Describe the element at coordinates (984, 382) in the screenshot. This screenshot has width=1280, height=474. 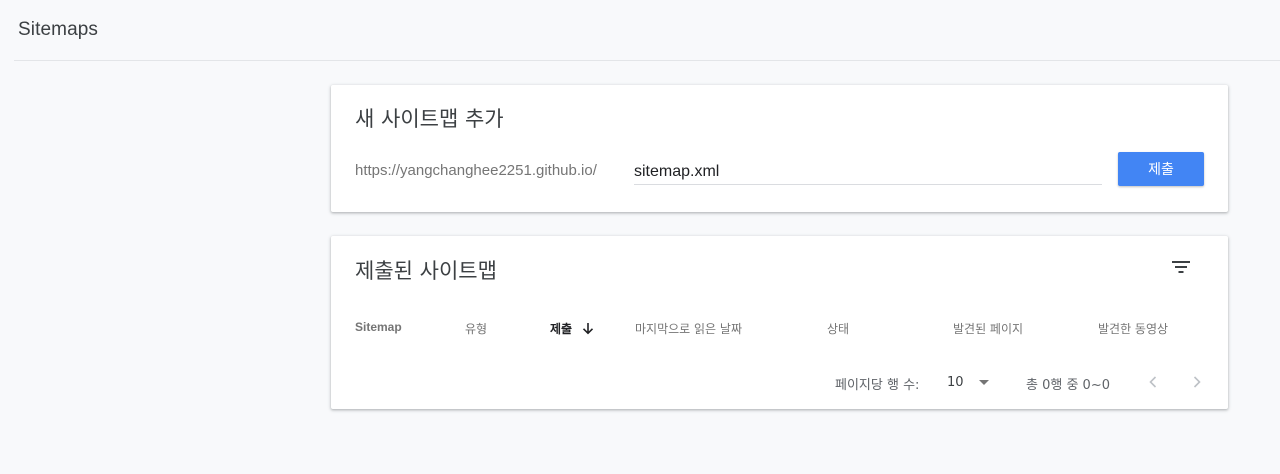
I see `dropdown-arrow-icon` at that location.